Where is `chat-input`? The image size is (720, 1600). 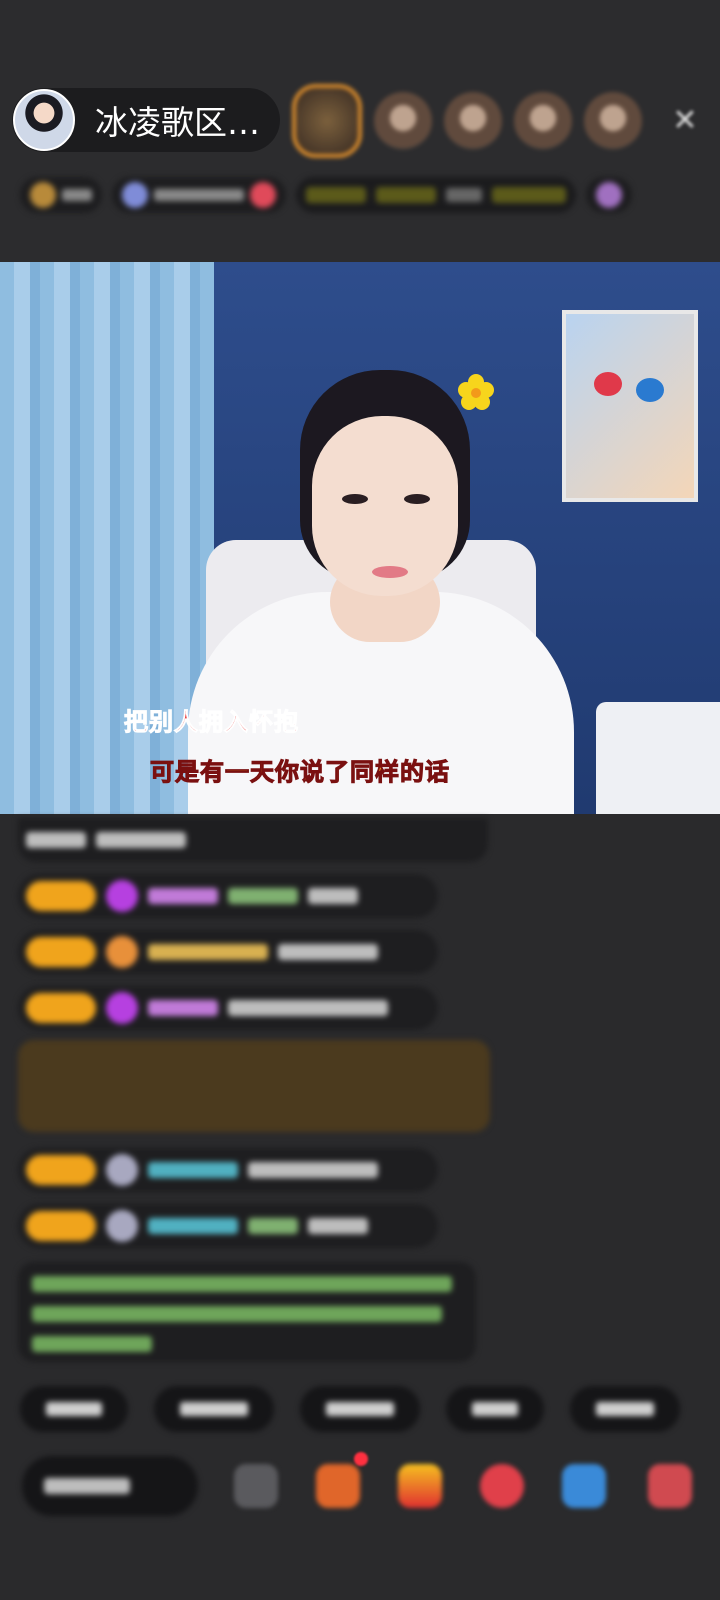
chat-input is located at coordinates (110, 1486).